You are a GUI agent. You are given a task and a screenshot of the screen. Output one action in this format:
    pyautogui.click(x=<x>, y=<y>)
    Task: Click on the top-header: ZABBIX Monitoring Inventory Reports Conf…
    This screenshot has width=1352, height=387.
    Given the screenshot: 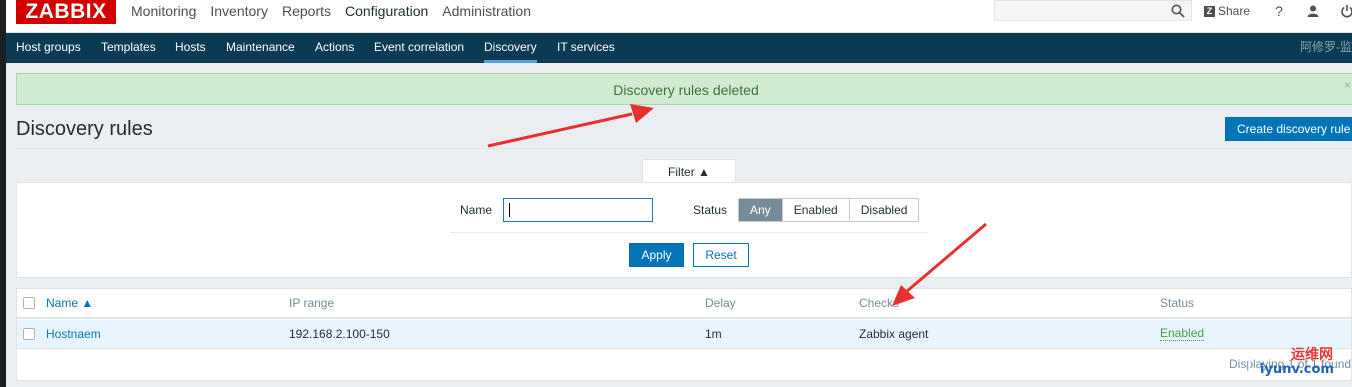 What is the action you would take?
    pyautogui.click(x=679, y=16)
    